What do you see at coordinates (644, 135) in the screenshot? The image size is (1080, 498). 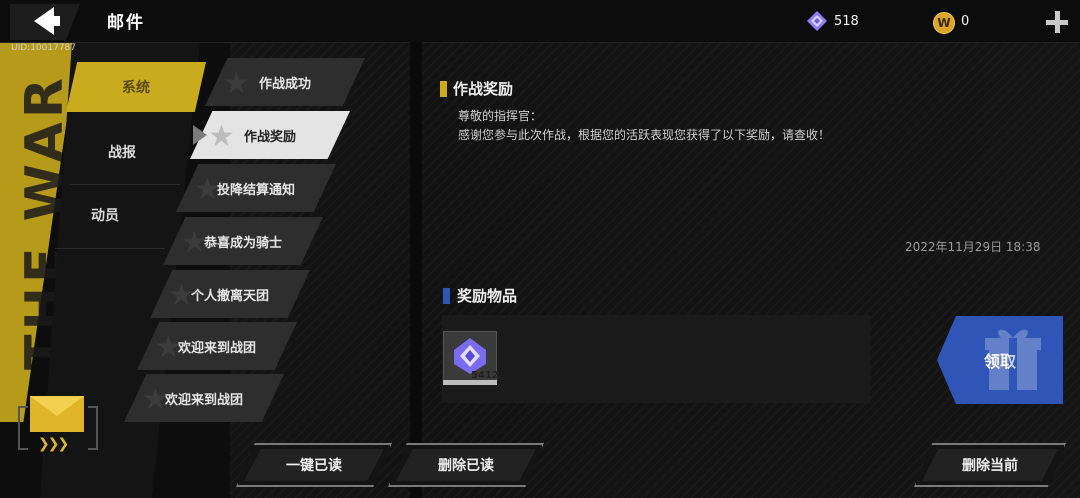 I see `mail-body: 感谢您参与此次作战，根据您的活跃表现您获得了以下奖励，请查收！` at bounding box center [644, 135].